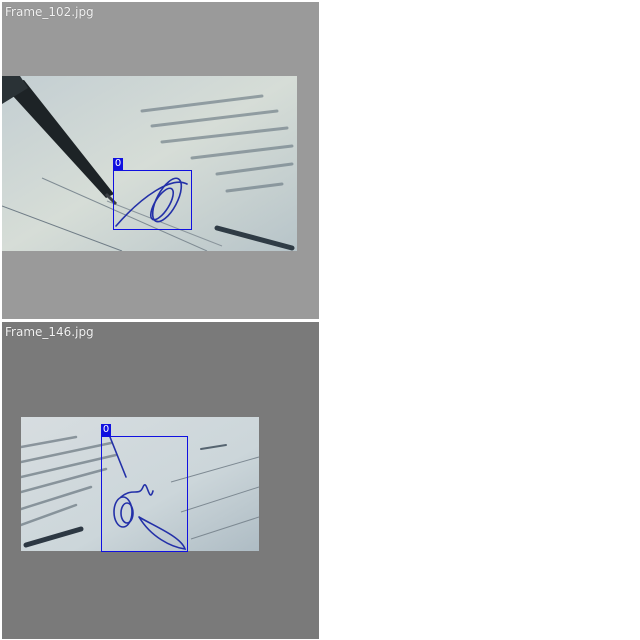 This screenshot has width=640, height=640. What do you see at coordinates (49, 332) in the screenshot?
I see `frame-filename: Frame_146.jpg` at bounding box center [49, 332].